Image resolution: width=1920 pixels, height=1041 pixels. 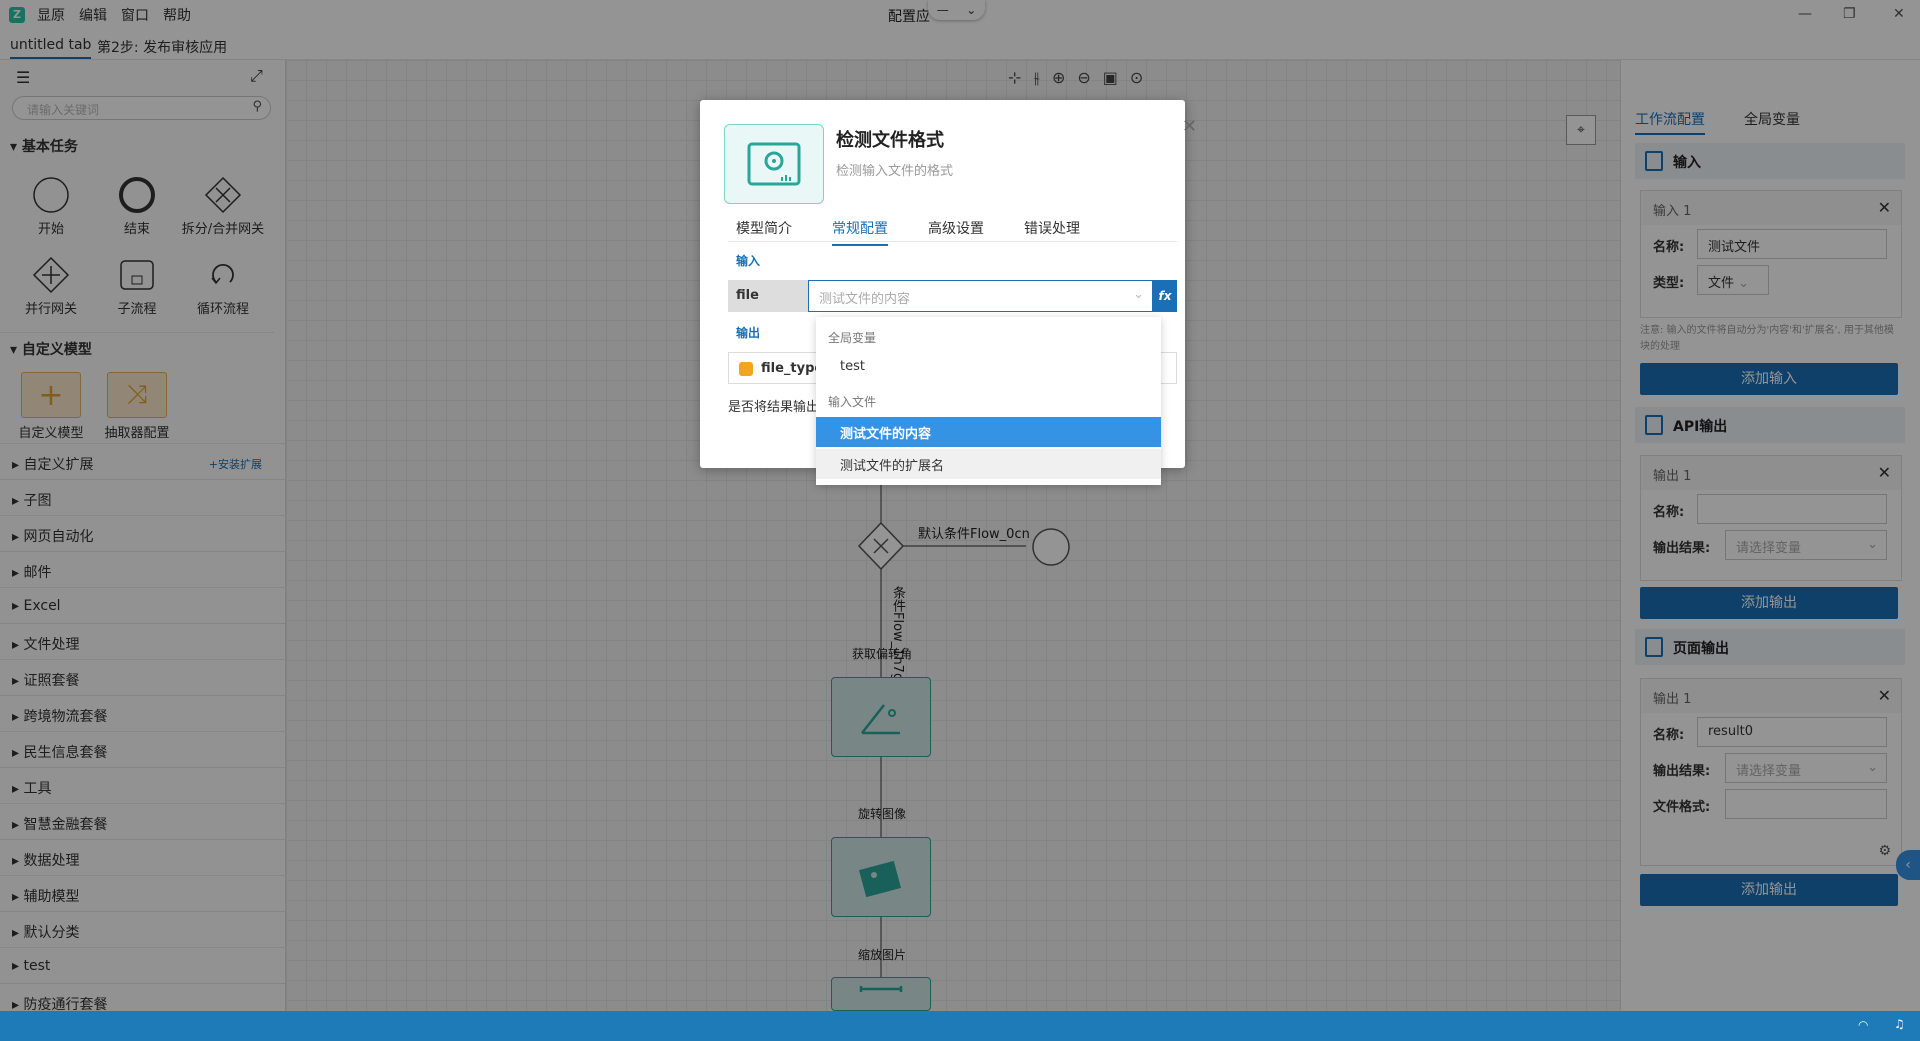 I want to click on node-parallel-gateway: 并行网关, so click(x=51, y=286).